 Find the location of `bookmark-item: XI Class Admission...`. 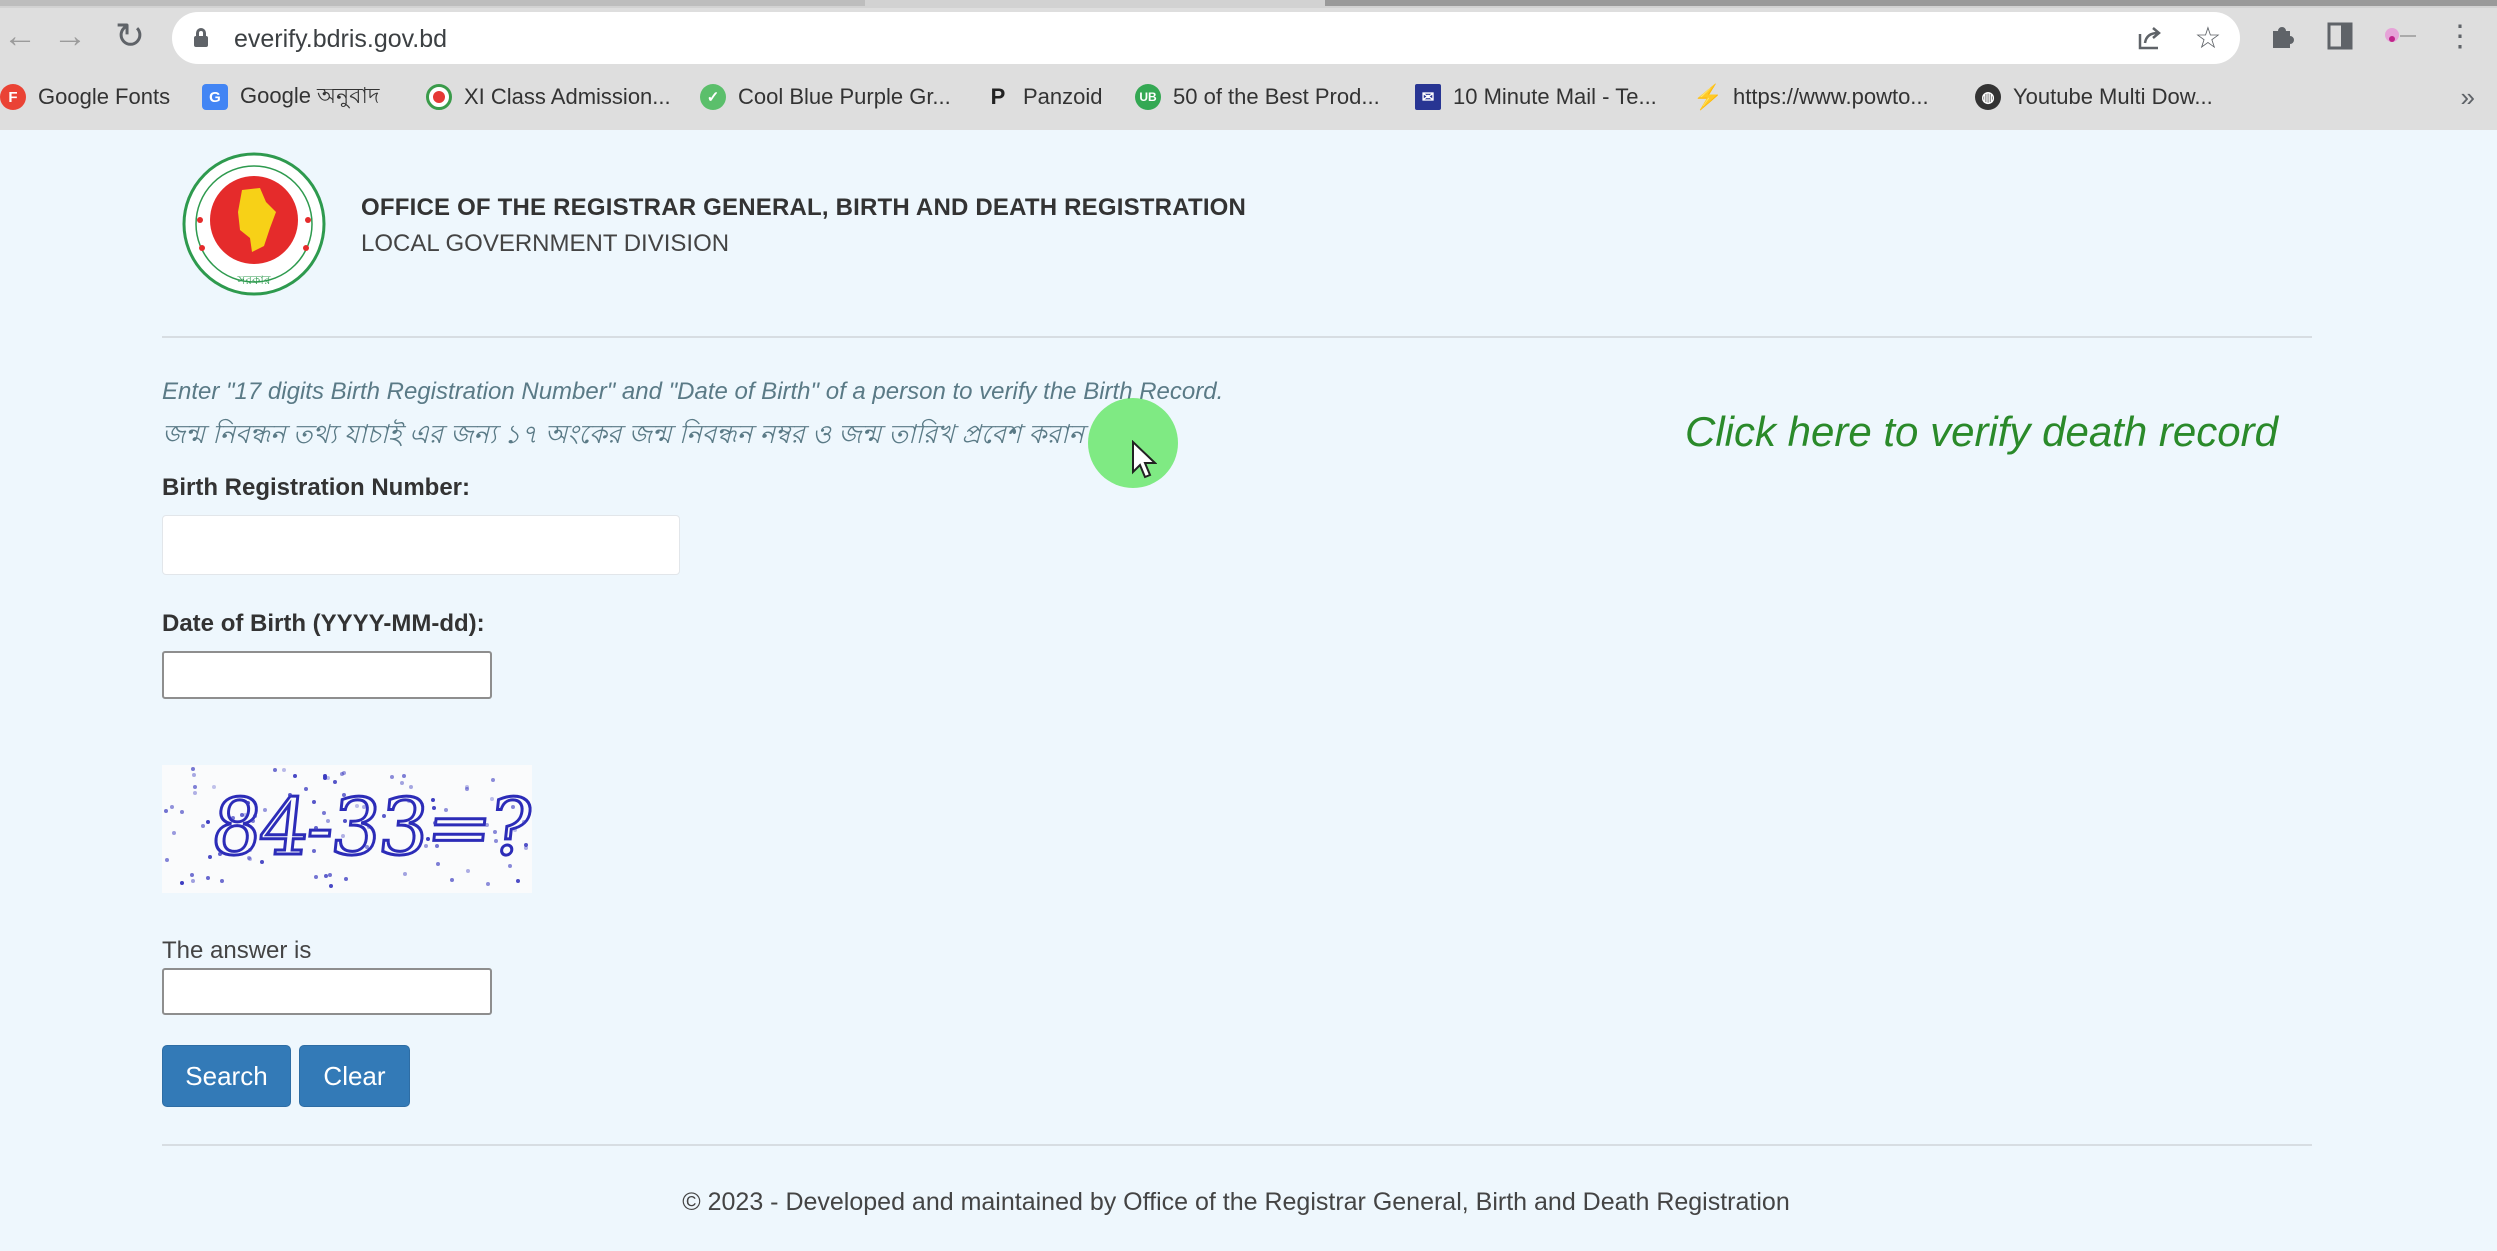

bookmark-item: XI Class Admission... is located at coordinates (548, 97).